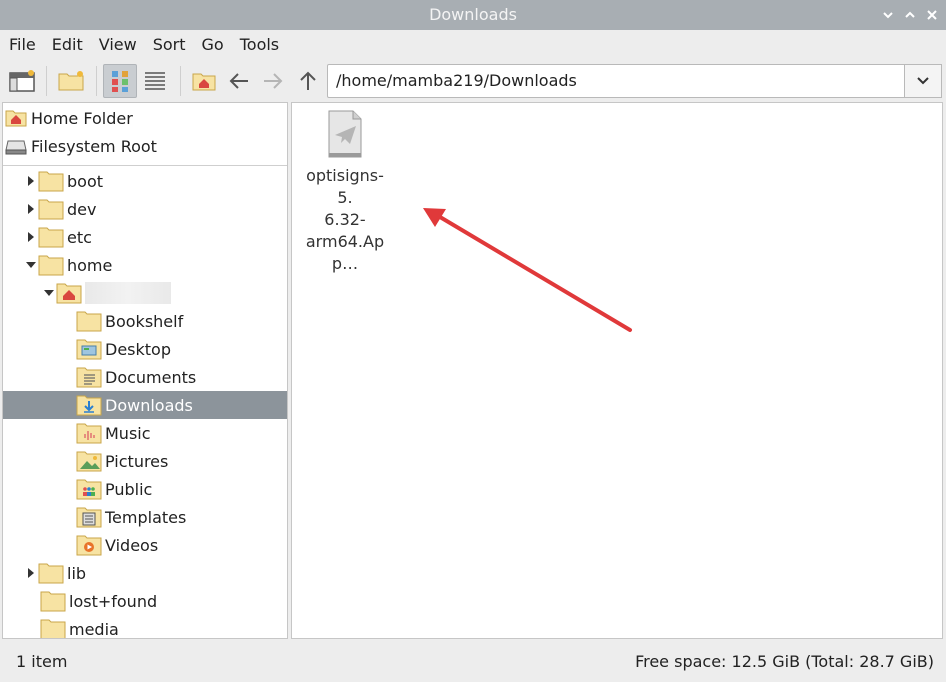  What do you see at coordinates (89, 545) in the screenshot?
I see `videos-folder-icon` at bounding box center [89, 545].